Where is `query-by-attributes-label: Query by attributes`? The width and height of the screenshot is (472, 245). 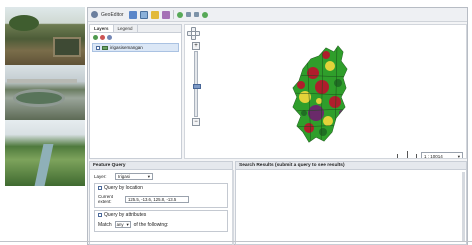 query-by-attributes-label: Query by attributes is located at coordinates (125, 215).